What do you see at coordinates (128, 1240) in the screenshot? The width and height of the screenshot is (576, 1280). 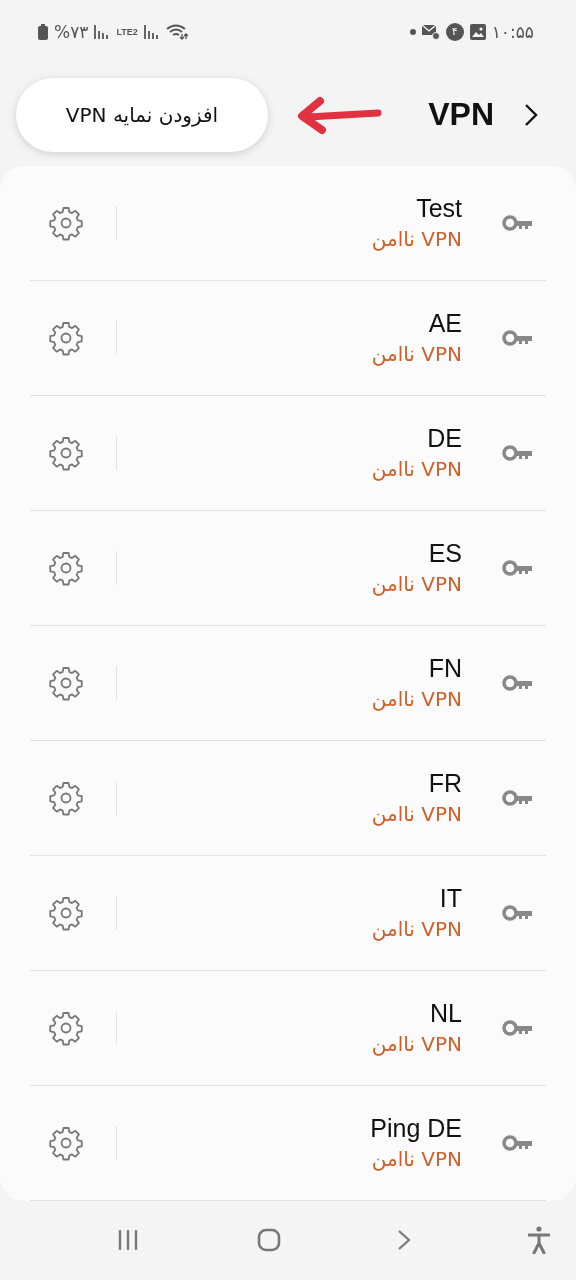 I see `recent-apps-icon` at bounding box center [128, 1240].